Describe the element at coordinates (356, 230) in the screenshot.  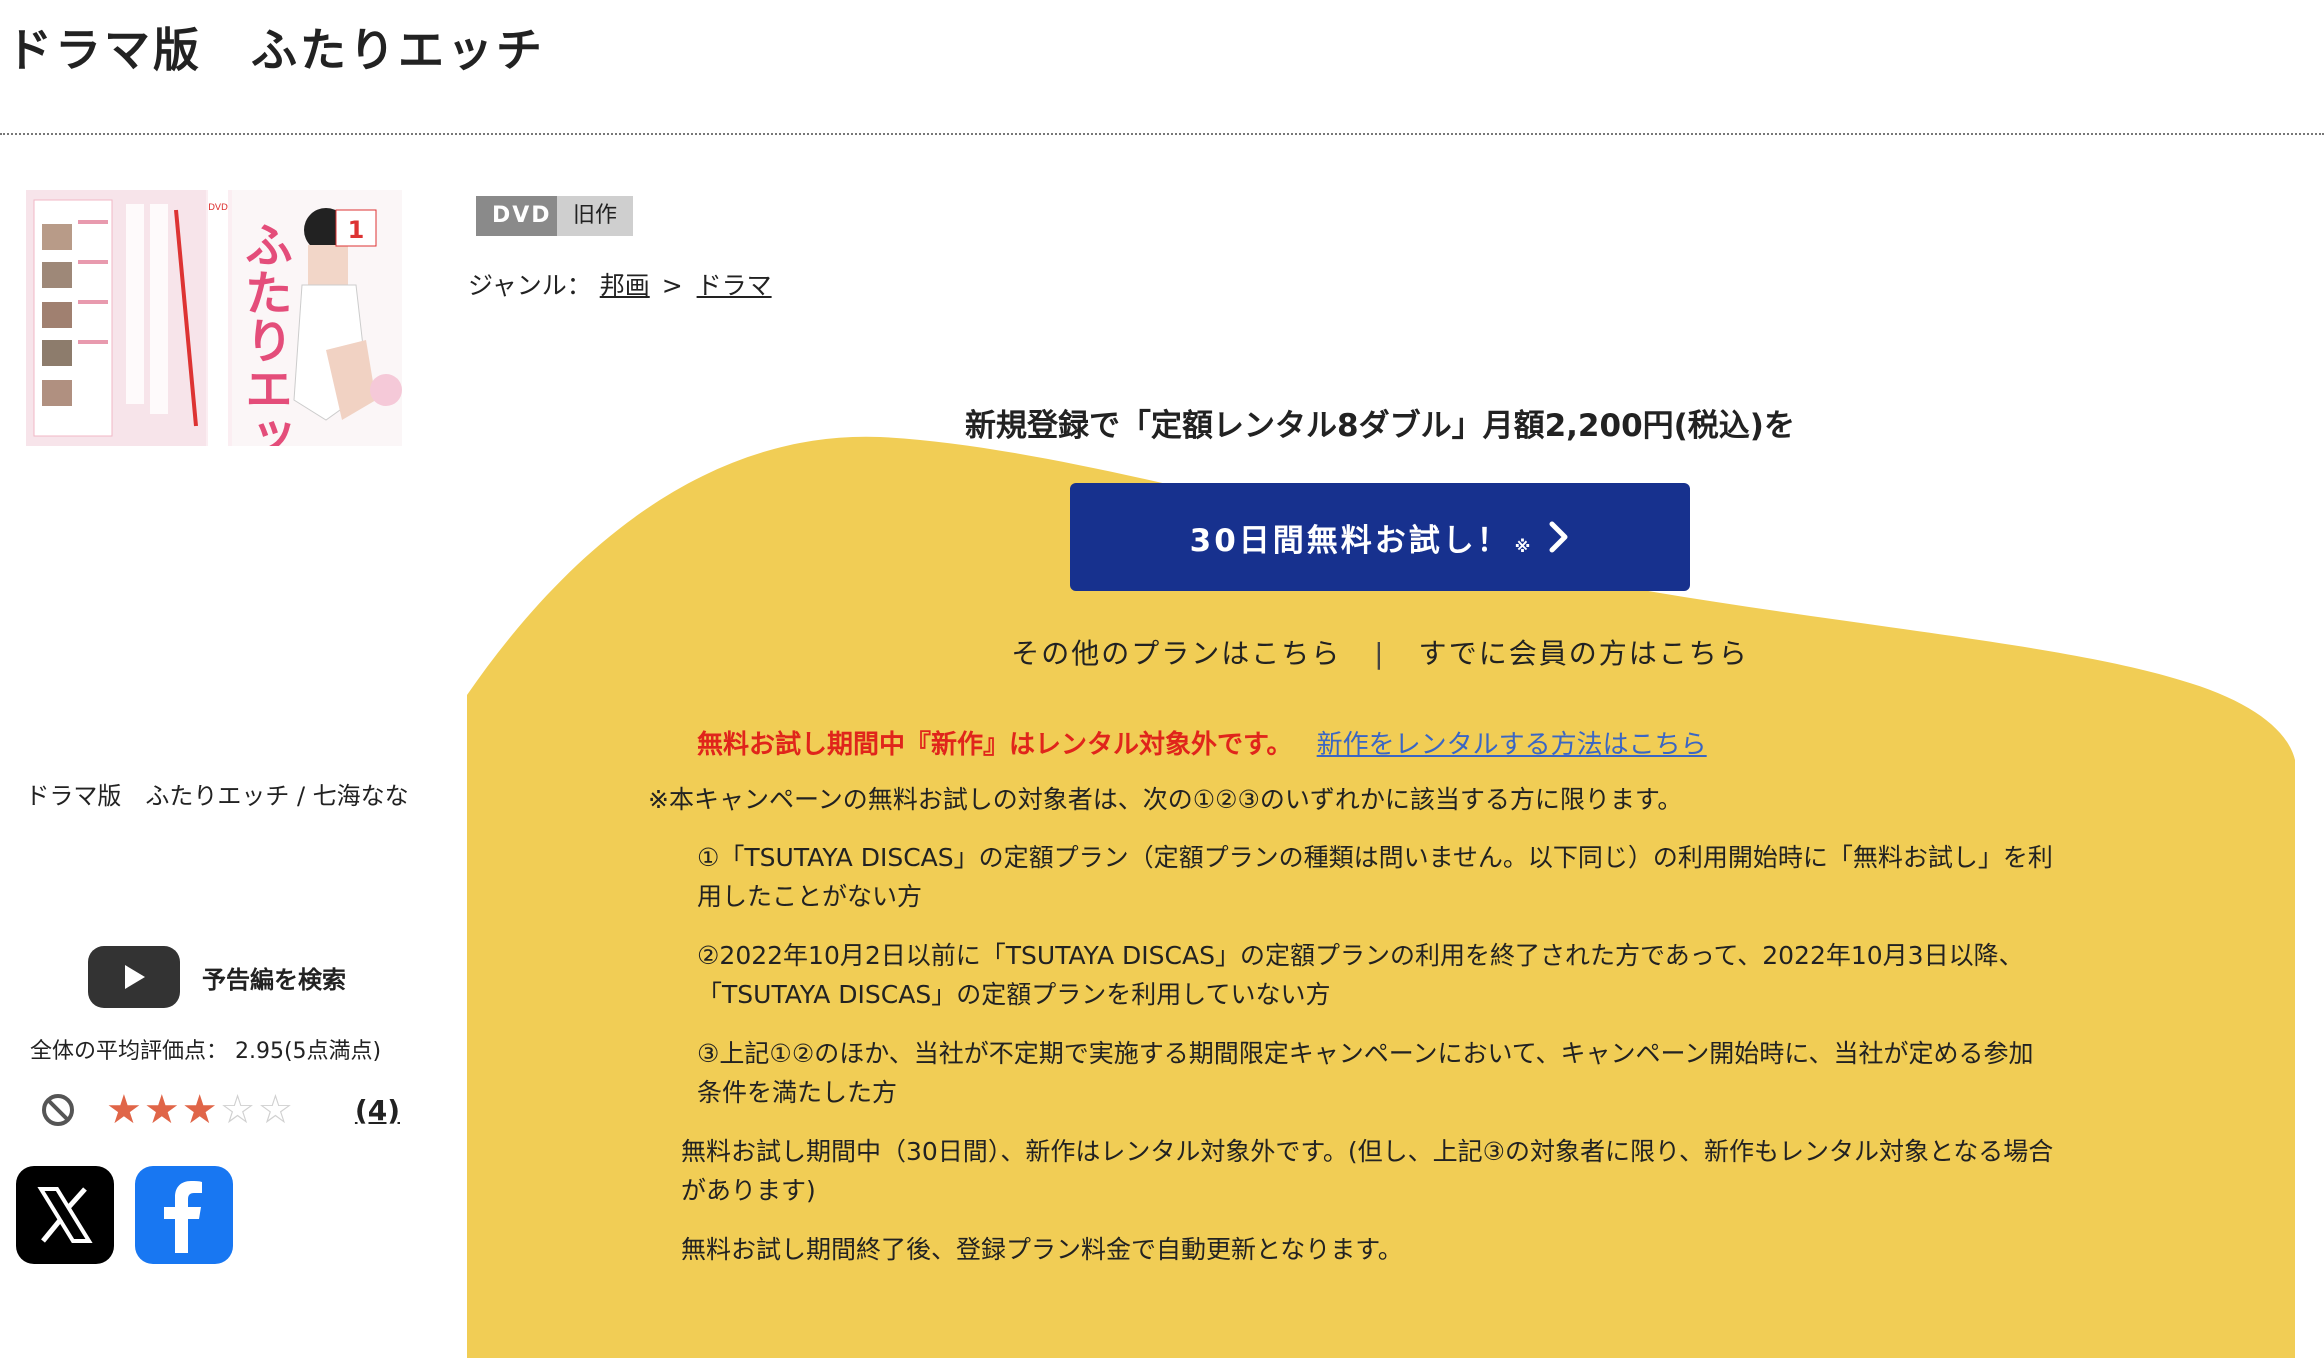
I see `svg-text: 1` at that location.